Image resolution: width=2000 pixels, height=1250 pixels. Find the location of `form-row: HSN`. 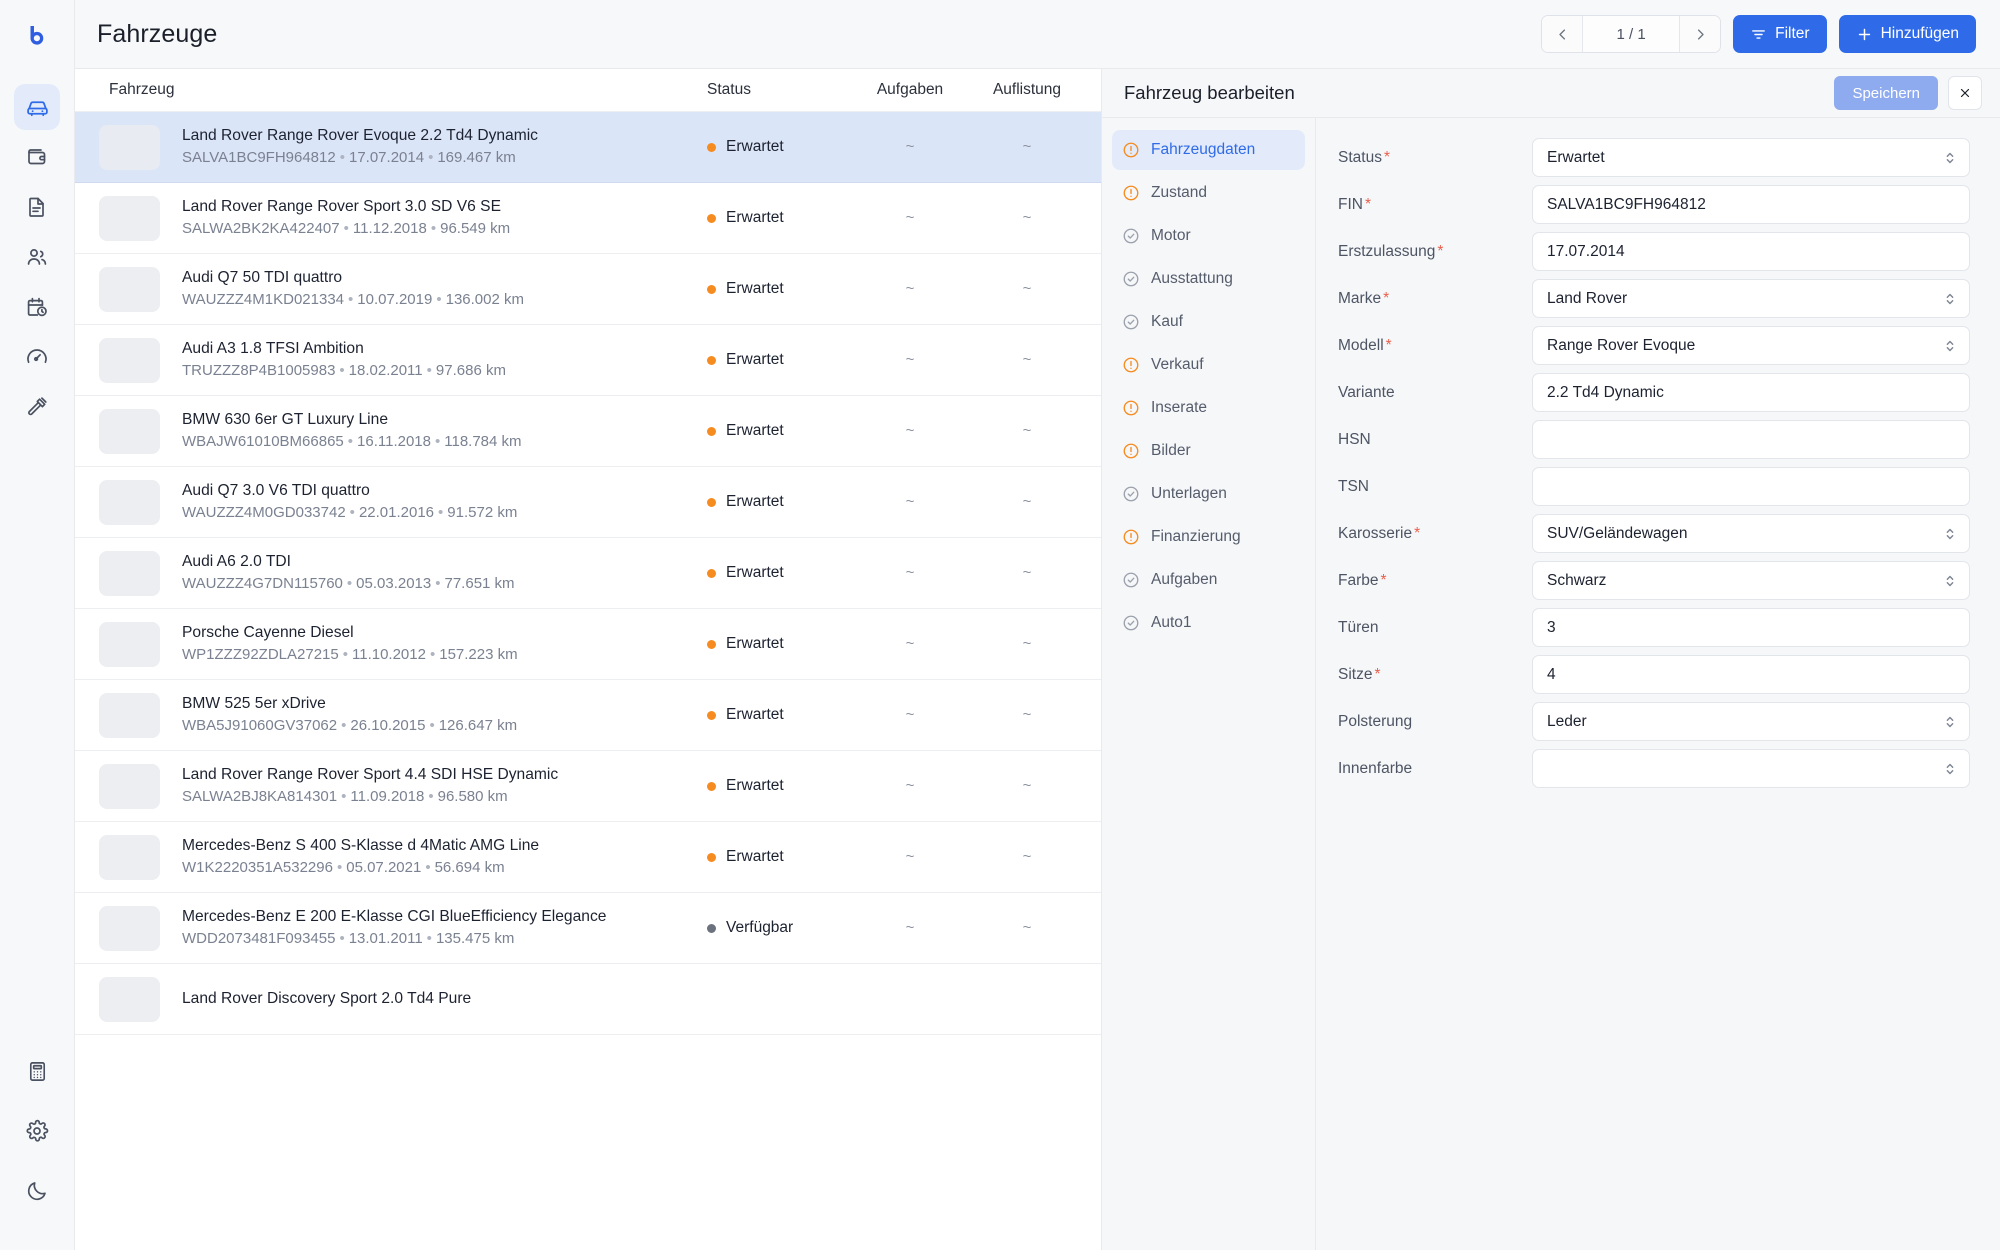

form-row: HSN is located at coordinates (1654, 439).